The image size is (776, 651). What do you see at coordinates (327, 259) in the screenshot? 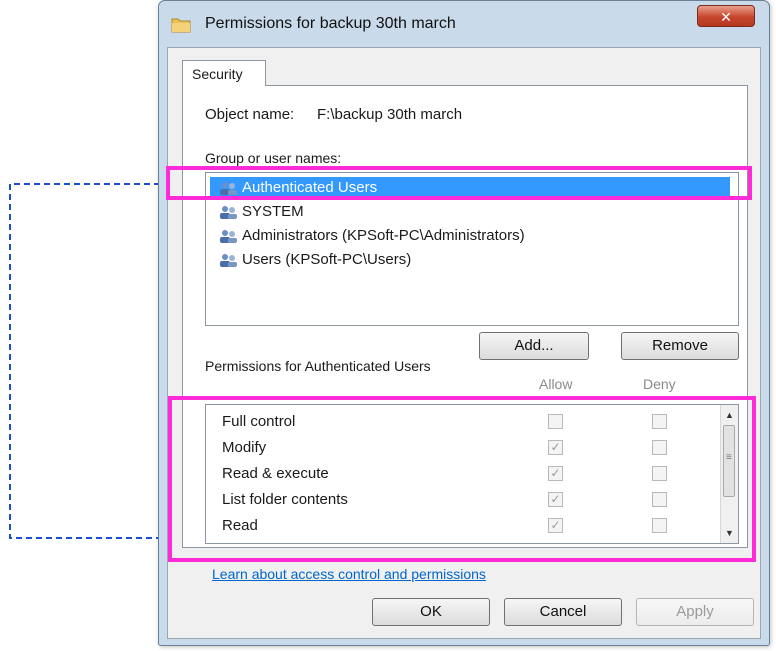
I see `user-name: Users (KPSoft-PC\Users)` at bounding box center [327, 259].